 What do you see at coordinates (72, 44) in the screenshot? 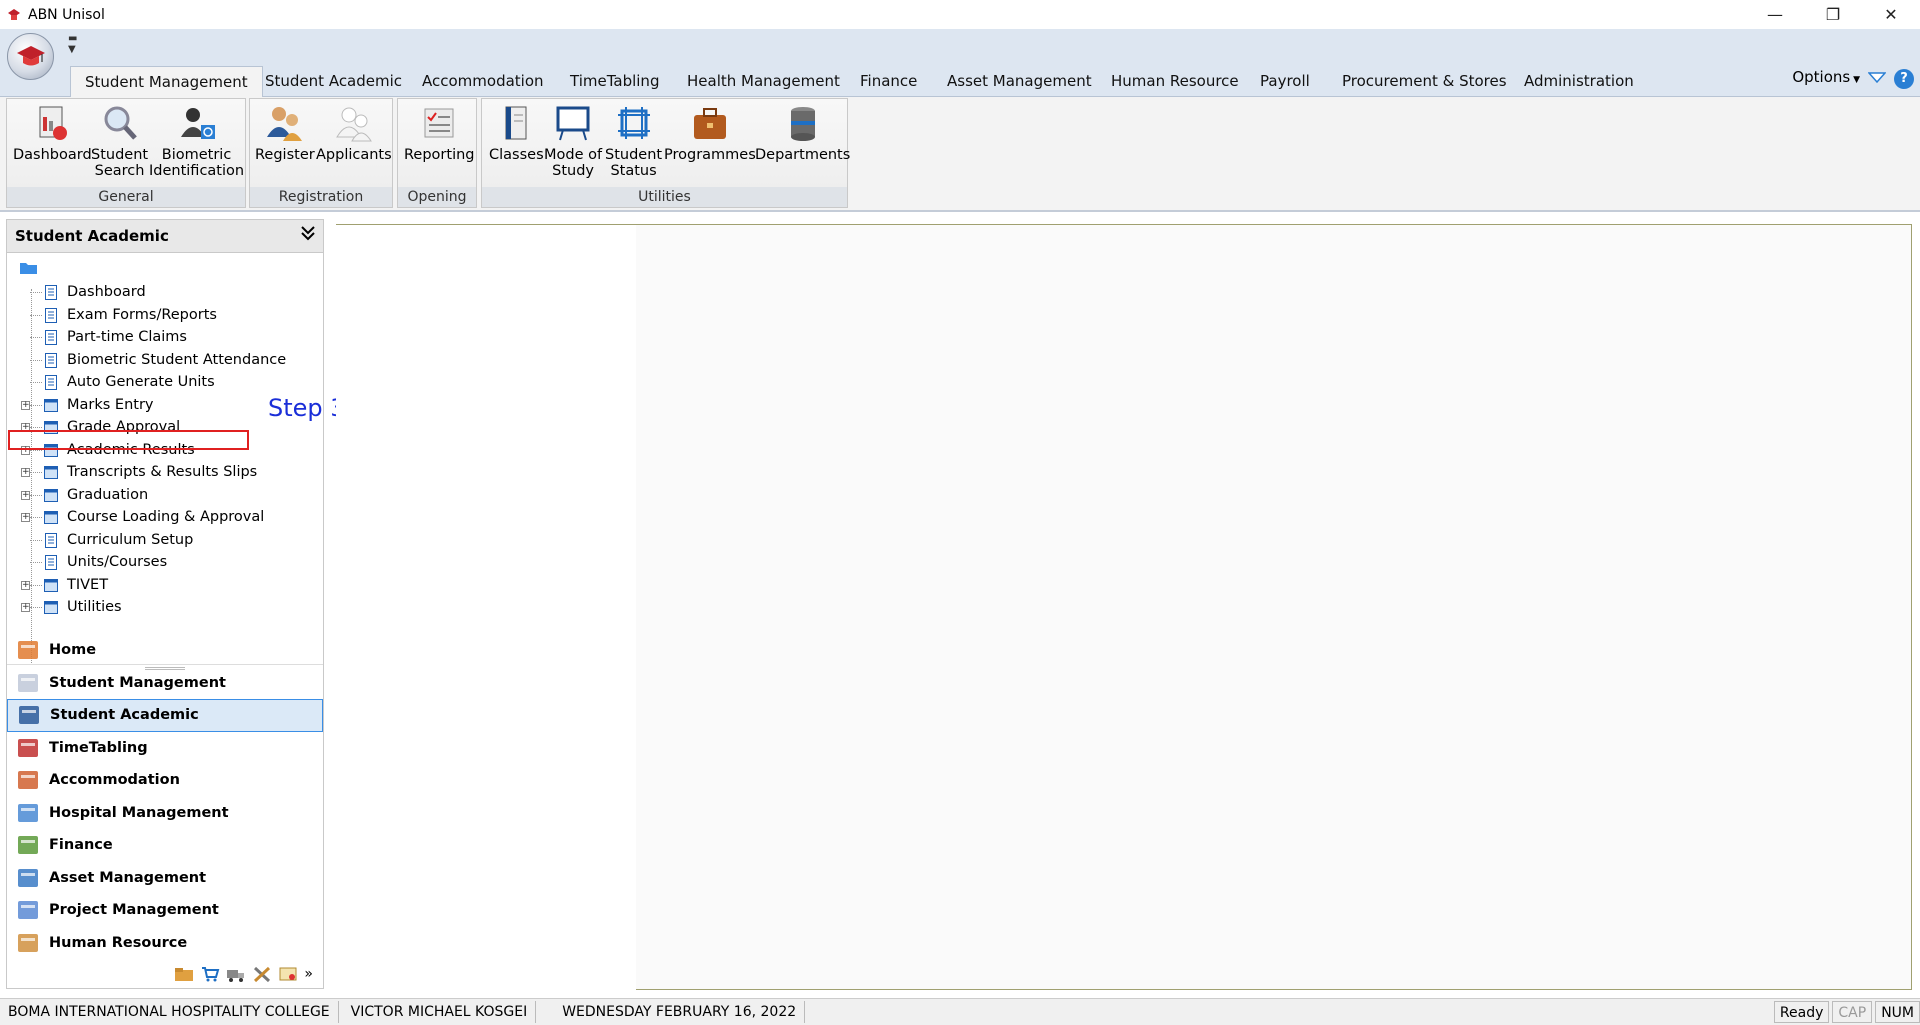
I see `quick-access-dropdown-icon: ▬ ▼` at bounding box center [72, 44].